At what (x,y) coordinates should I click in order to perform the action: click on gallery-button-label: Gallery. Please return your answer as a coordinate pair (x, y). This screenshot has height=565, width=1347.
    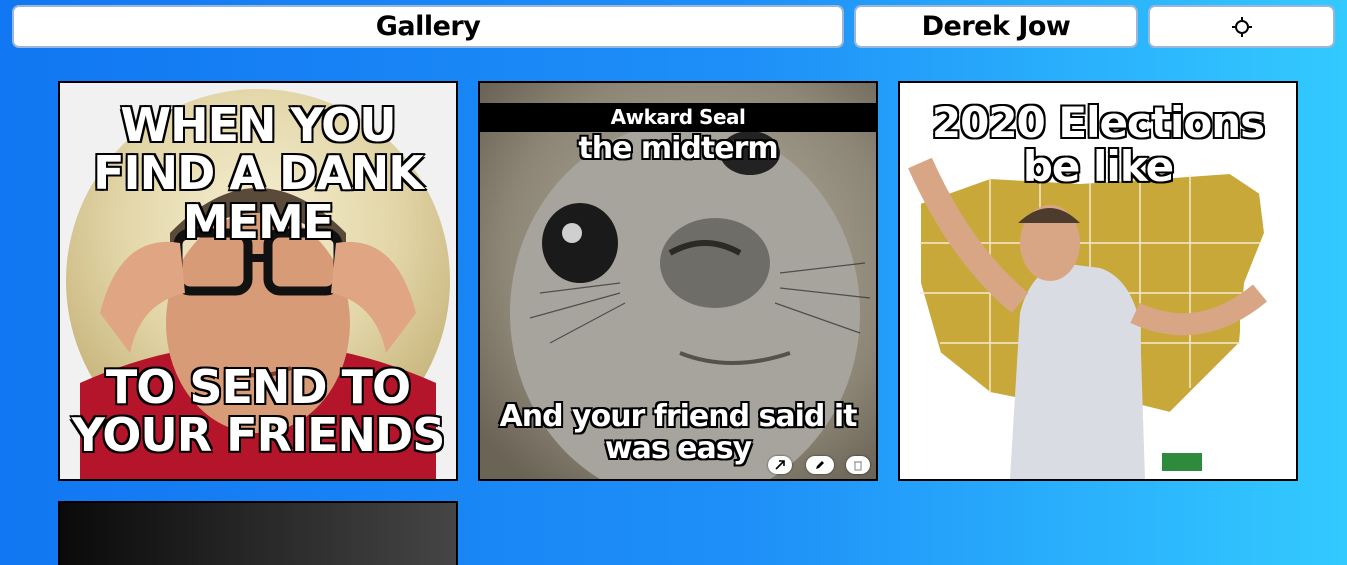
    Looking at the image, I should click on (428, 26).